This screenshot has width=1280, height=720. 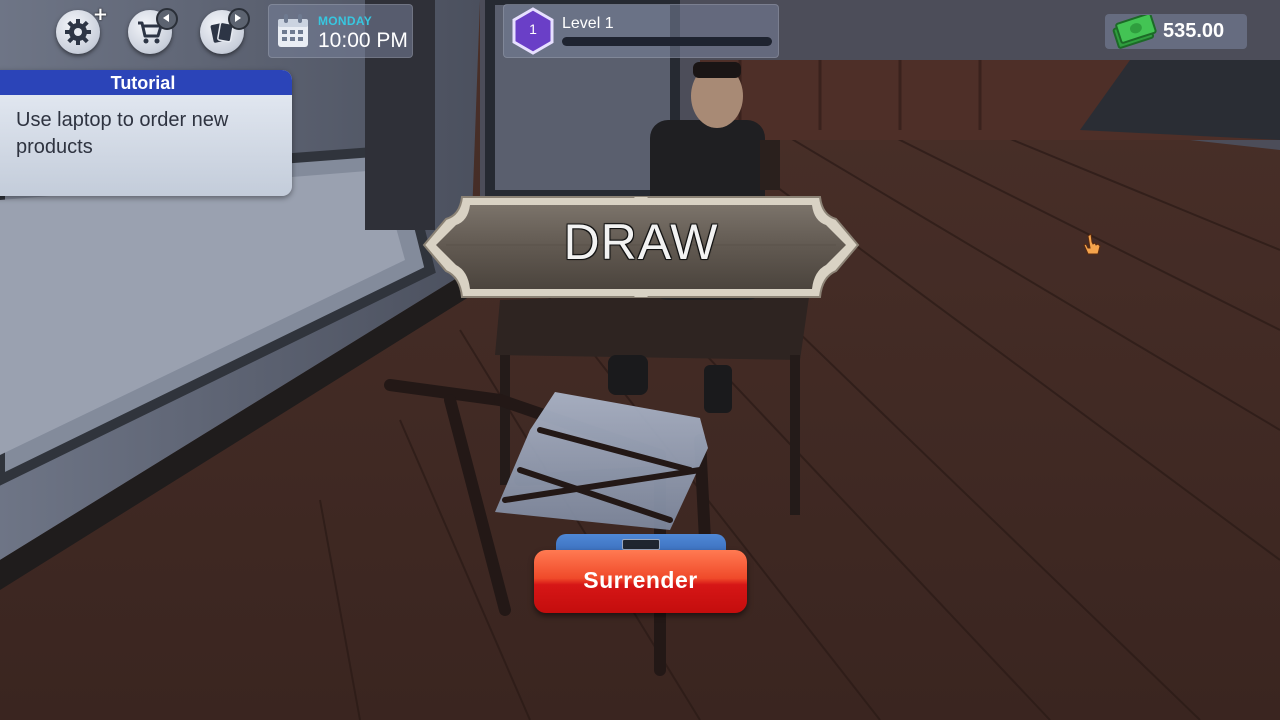 I want to click on money-amount: 535.00, so click(x=1194, y=31).